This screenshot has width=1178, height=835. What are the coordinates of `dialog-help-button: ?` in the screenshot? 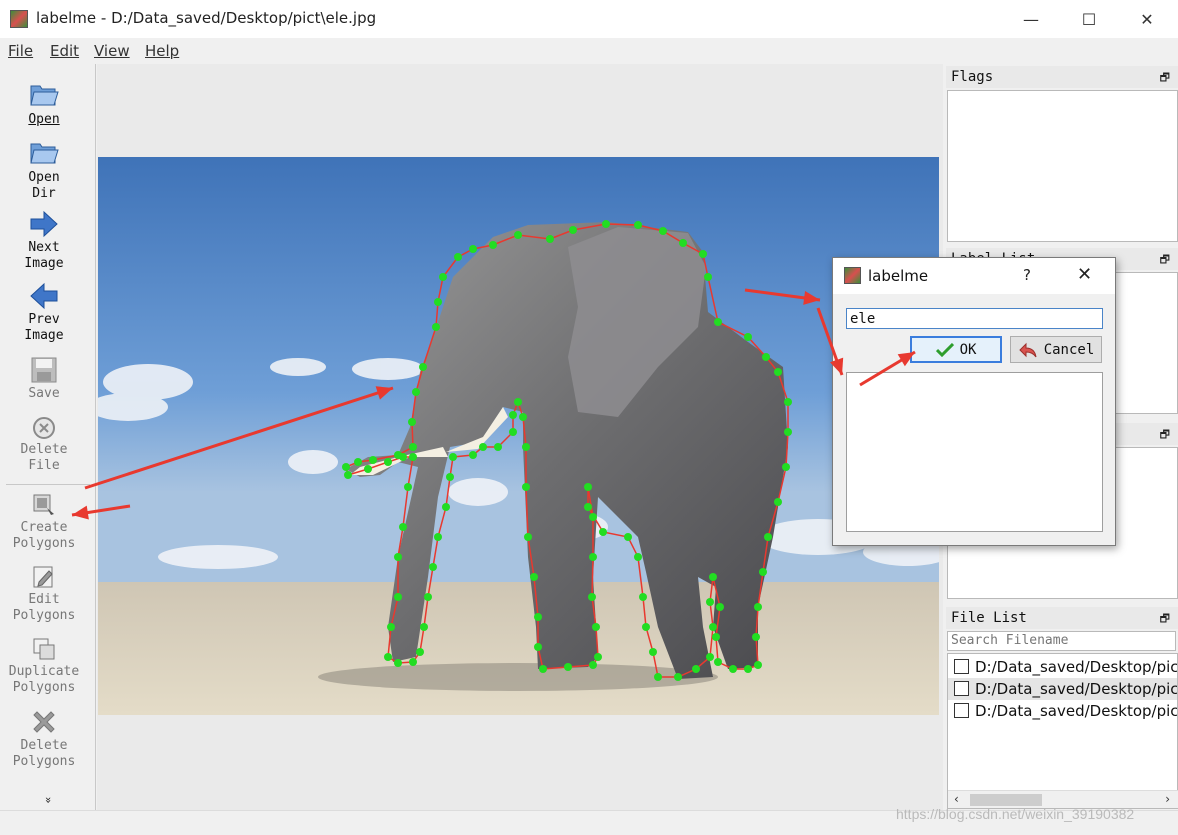 It's located at (1027, 275).